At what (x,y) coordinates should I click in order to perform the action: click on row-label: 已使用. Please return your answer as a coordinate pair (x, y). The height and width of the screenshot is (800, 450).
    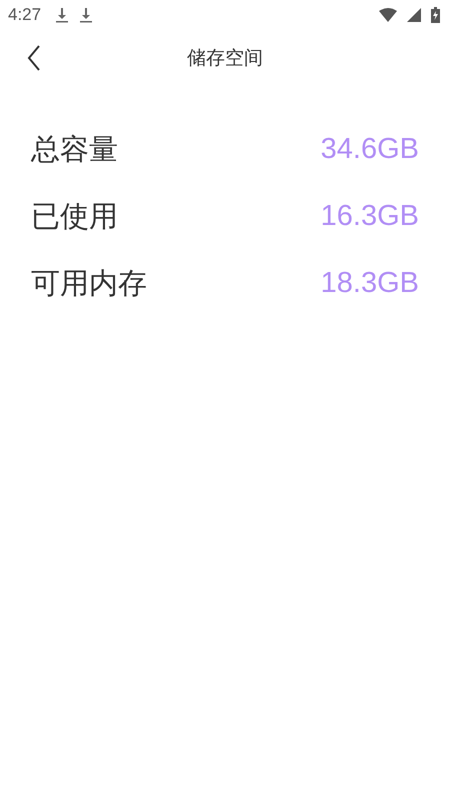
    Looking at the image, I should click on (74, 216).